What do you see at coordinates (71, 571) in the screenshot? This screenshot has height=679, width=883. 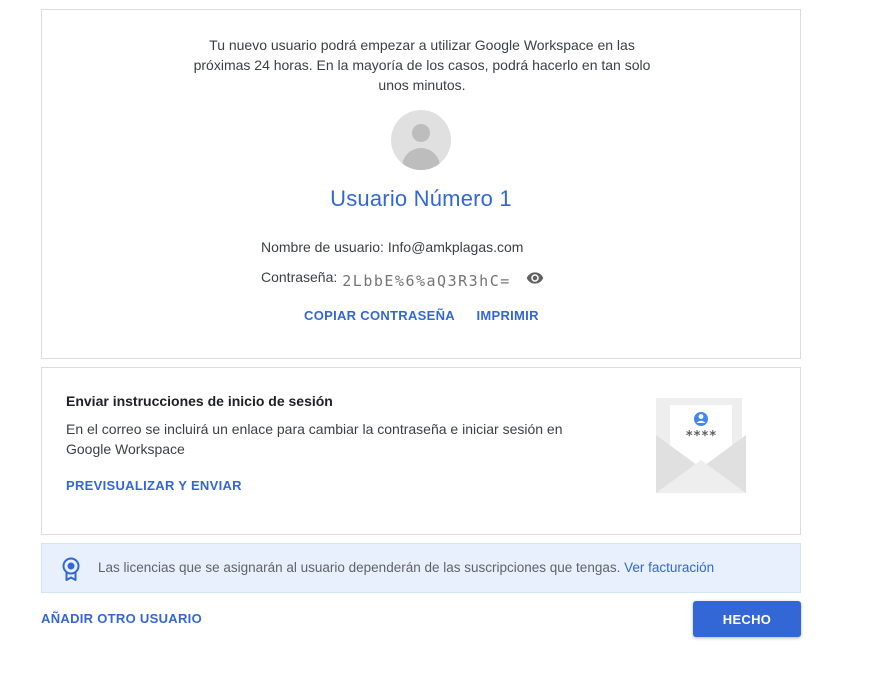 I see `license-badge-icon` at bounding box center [71, 571].